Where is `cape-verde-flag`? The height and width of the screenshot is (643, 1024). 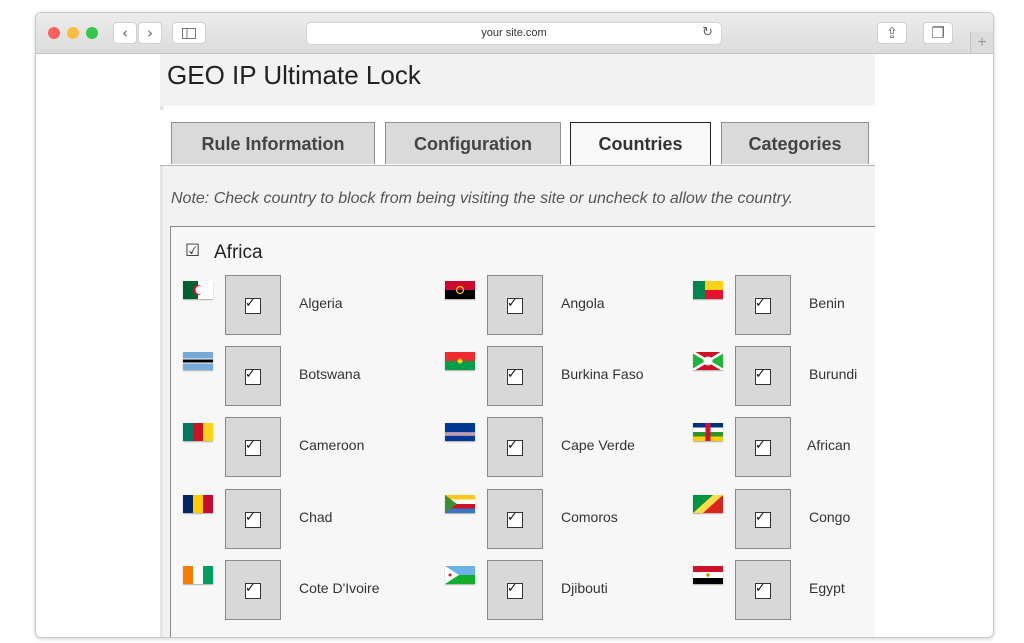
cape-verde-flag is located at coordinates (460, 432).